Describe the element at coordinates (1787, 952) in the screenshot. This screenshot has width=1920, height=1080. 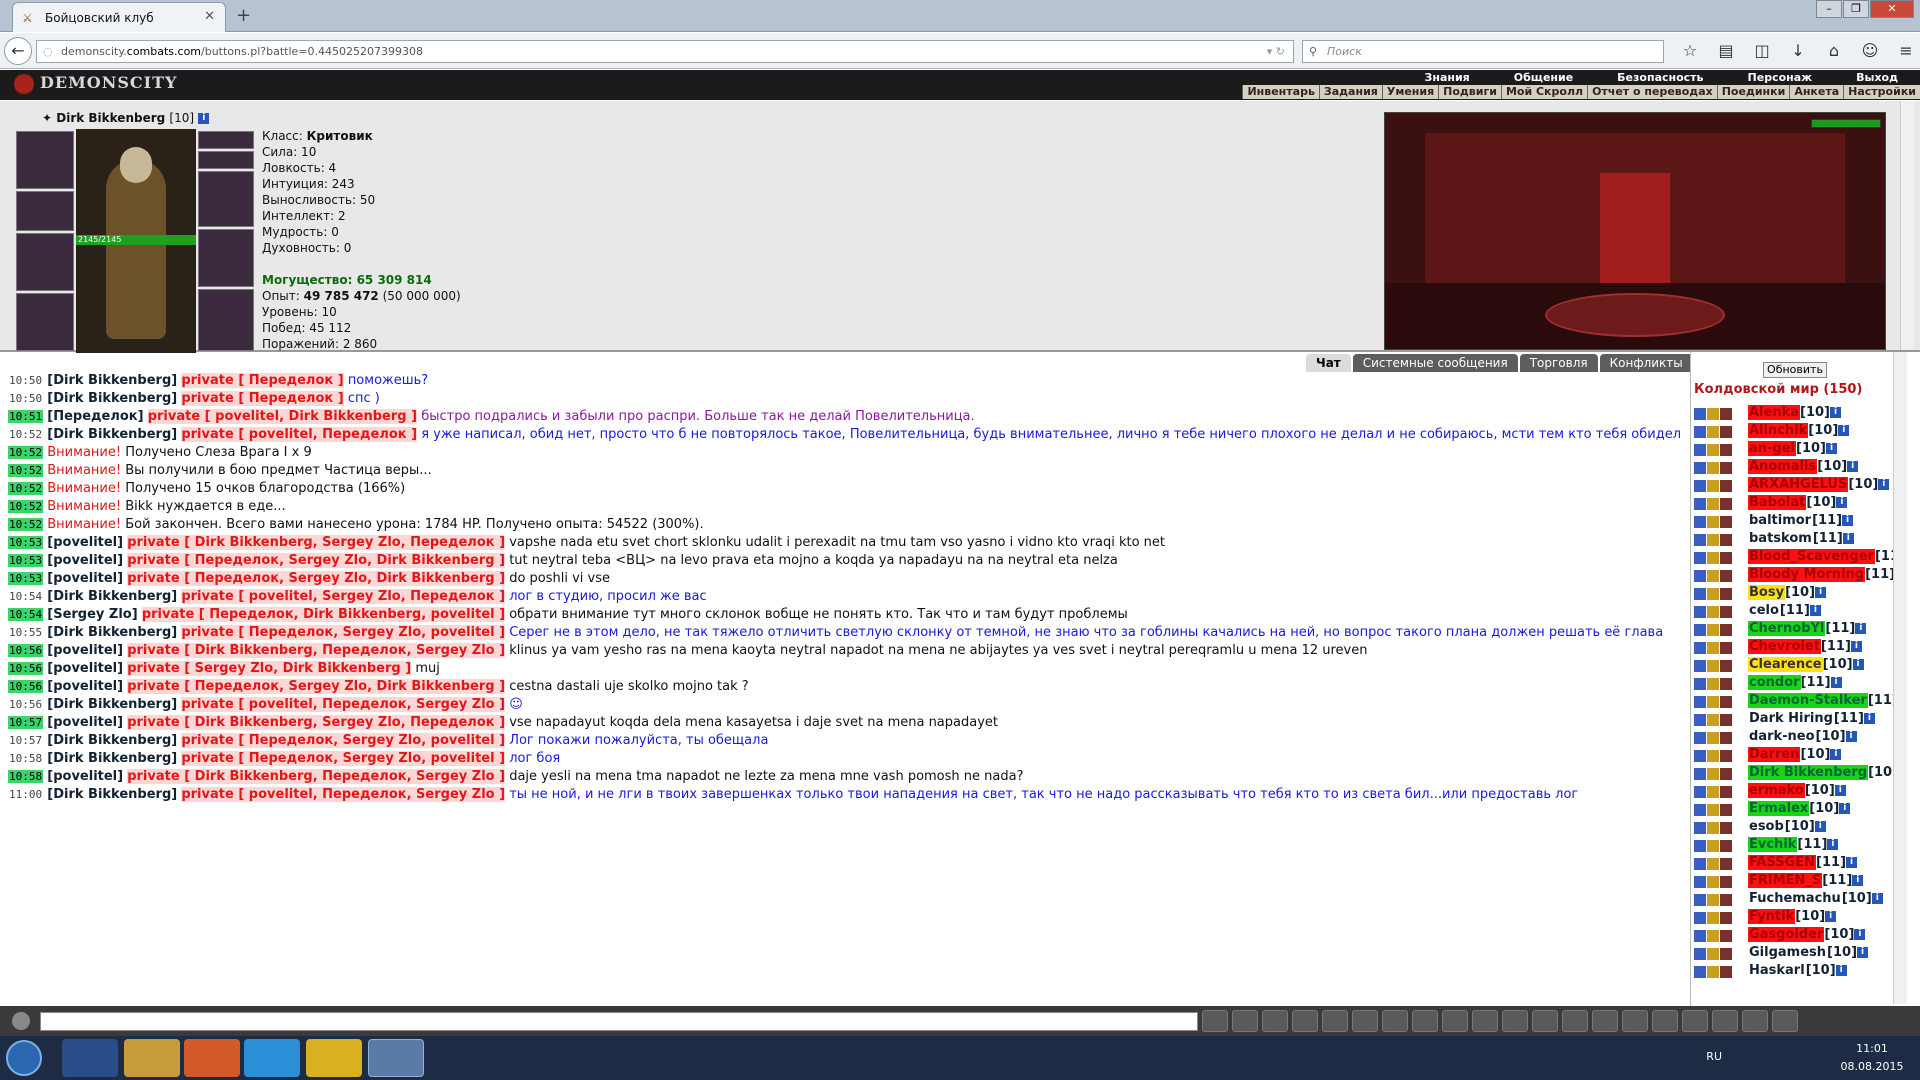
I see `user-name: Gilgamesh` at that location.